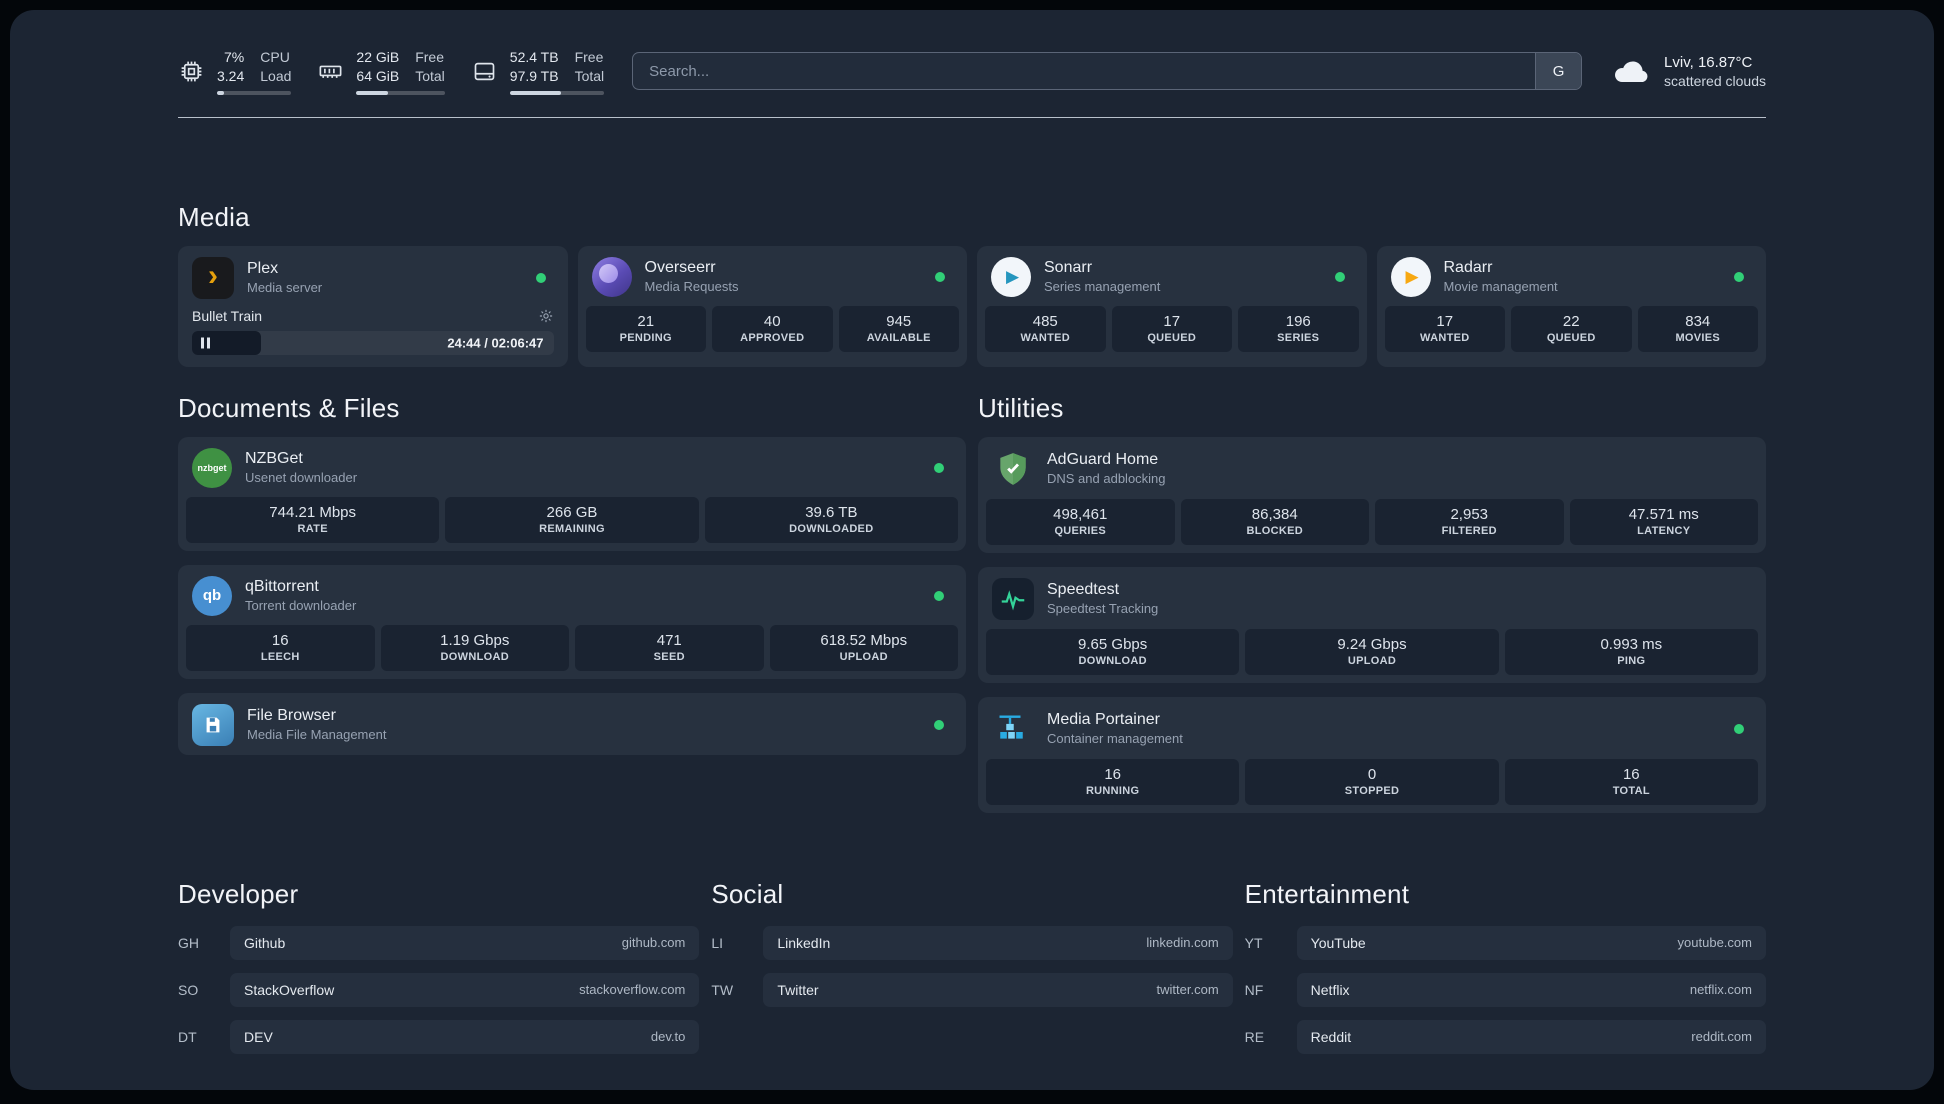  Describe the element at coordinates (1103, 720) in the screenshot. I see `app-name: Media Portainer` at that location.